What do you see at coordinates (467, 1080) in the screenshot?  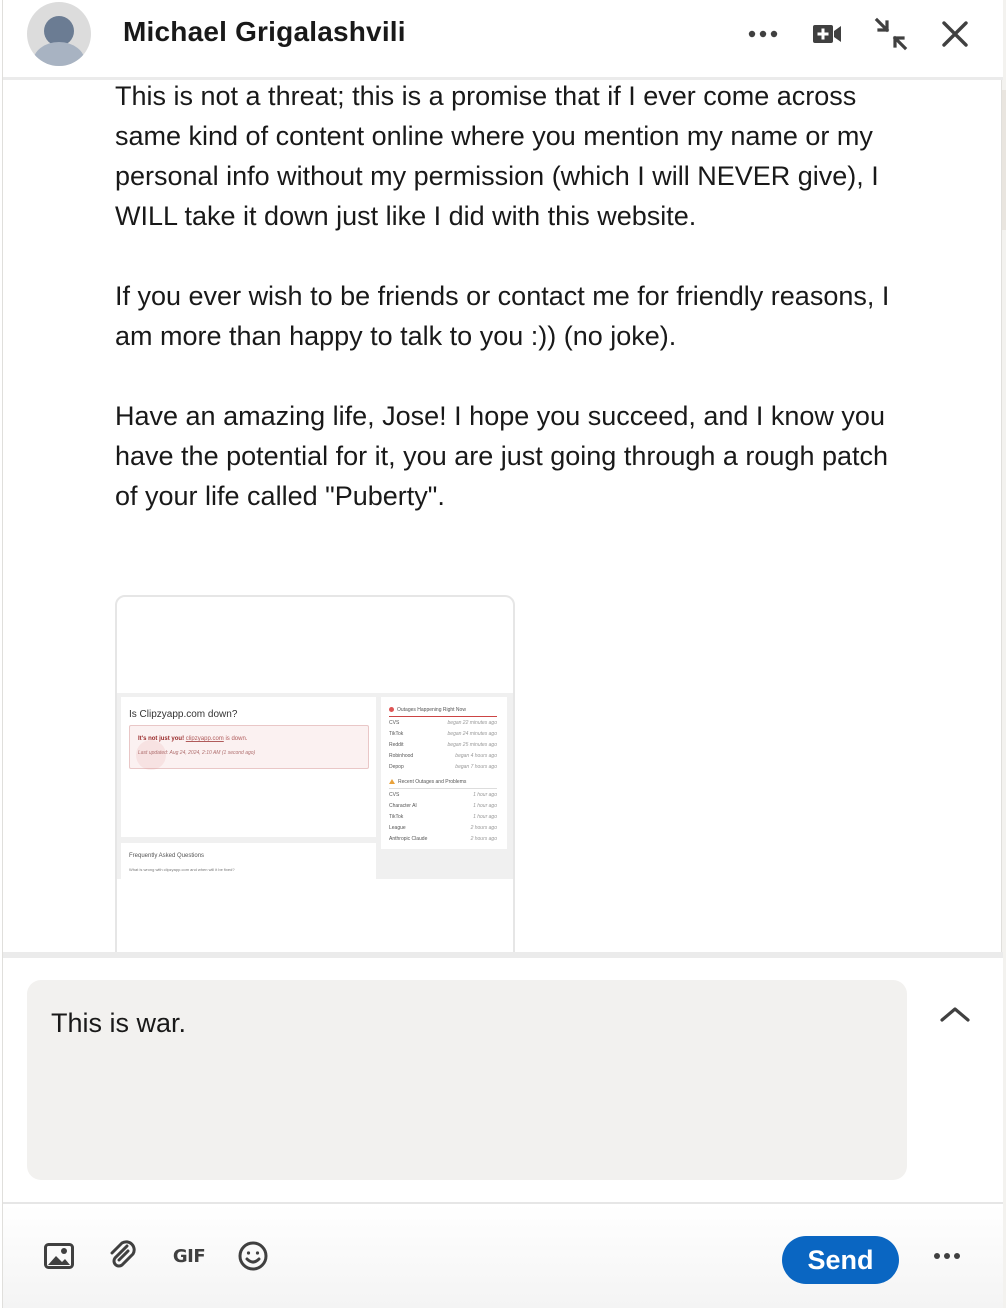 I see `message-input: This is war.` at bounding box center [467, 1080].